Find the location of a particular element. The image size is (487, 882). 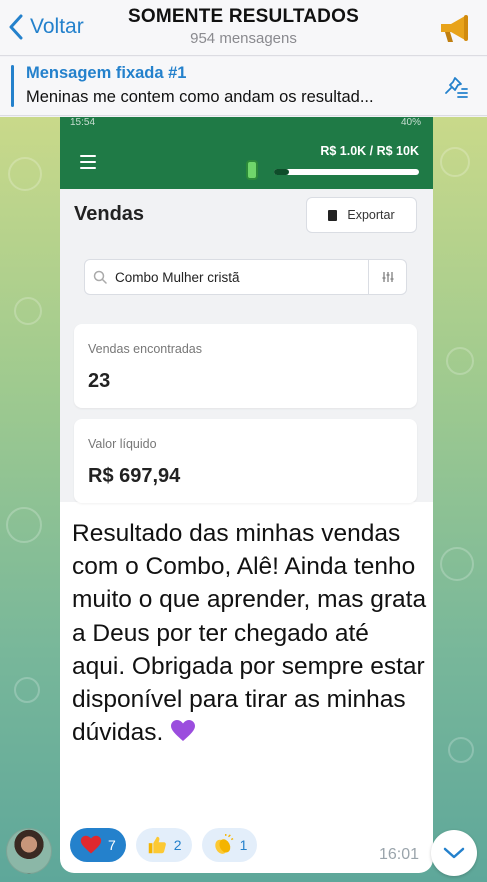

chevron-left-icon is located at coordinates (16, 27).